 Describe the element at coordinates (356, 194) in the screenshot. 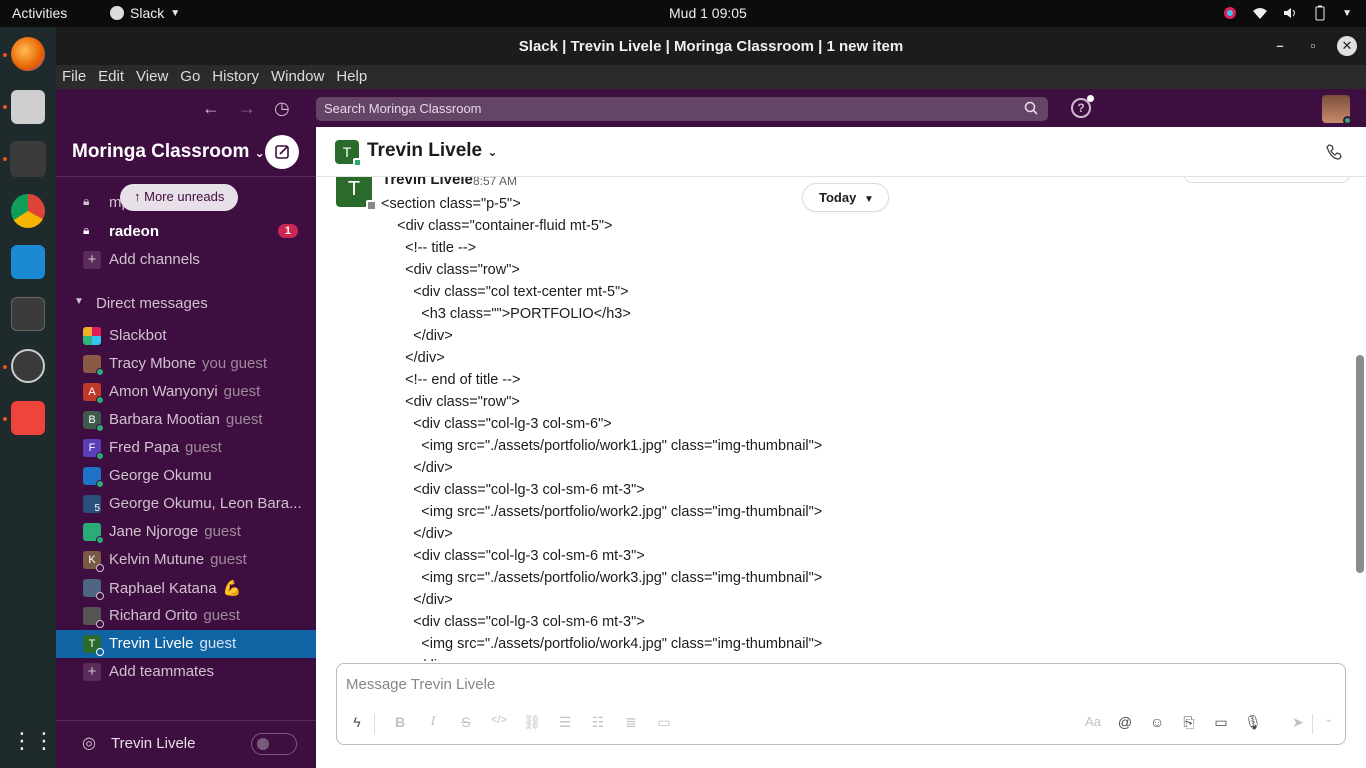

I see `message-avatar: T` at that location.